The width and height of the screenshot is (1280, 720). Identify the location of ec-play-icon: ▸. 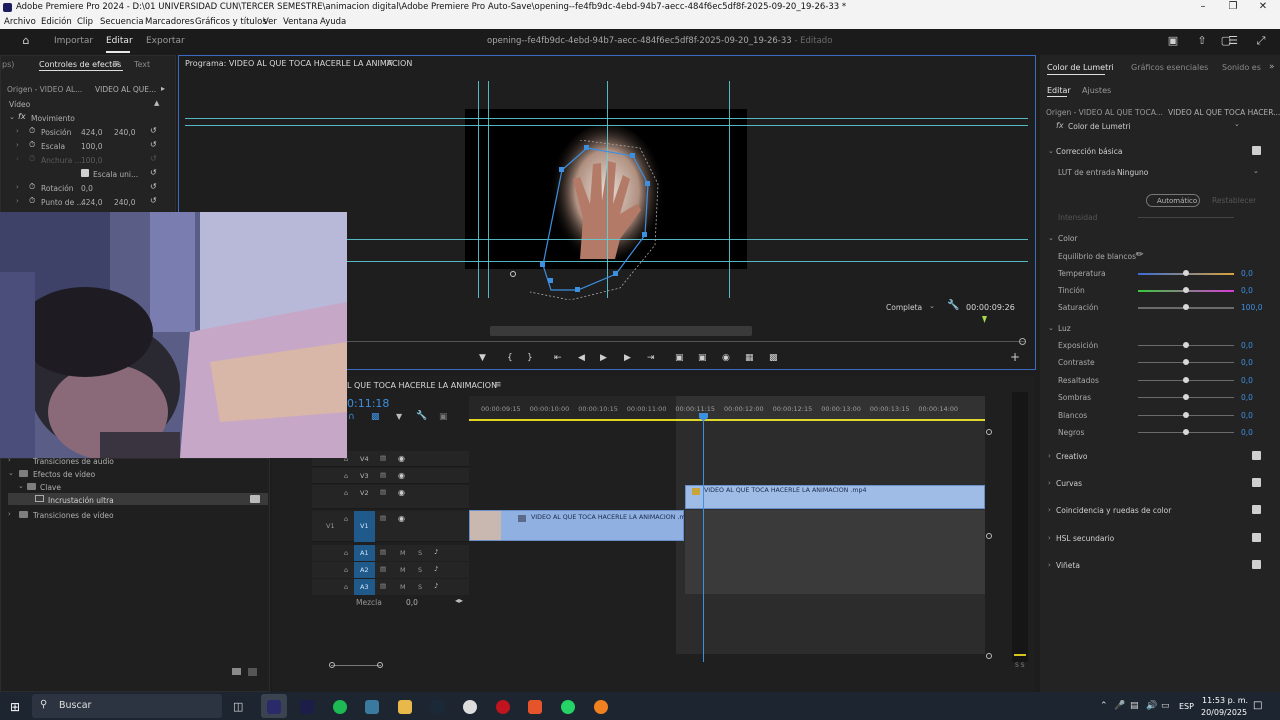
(163, 88).